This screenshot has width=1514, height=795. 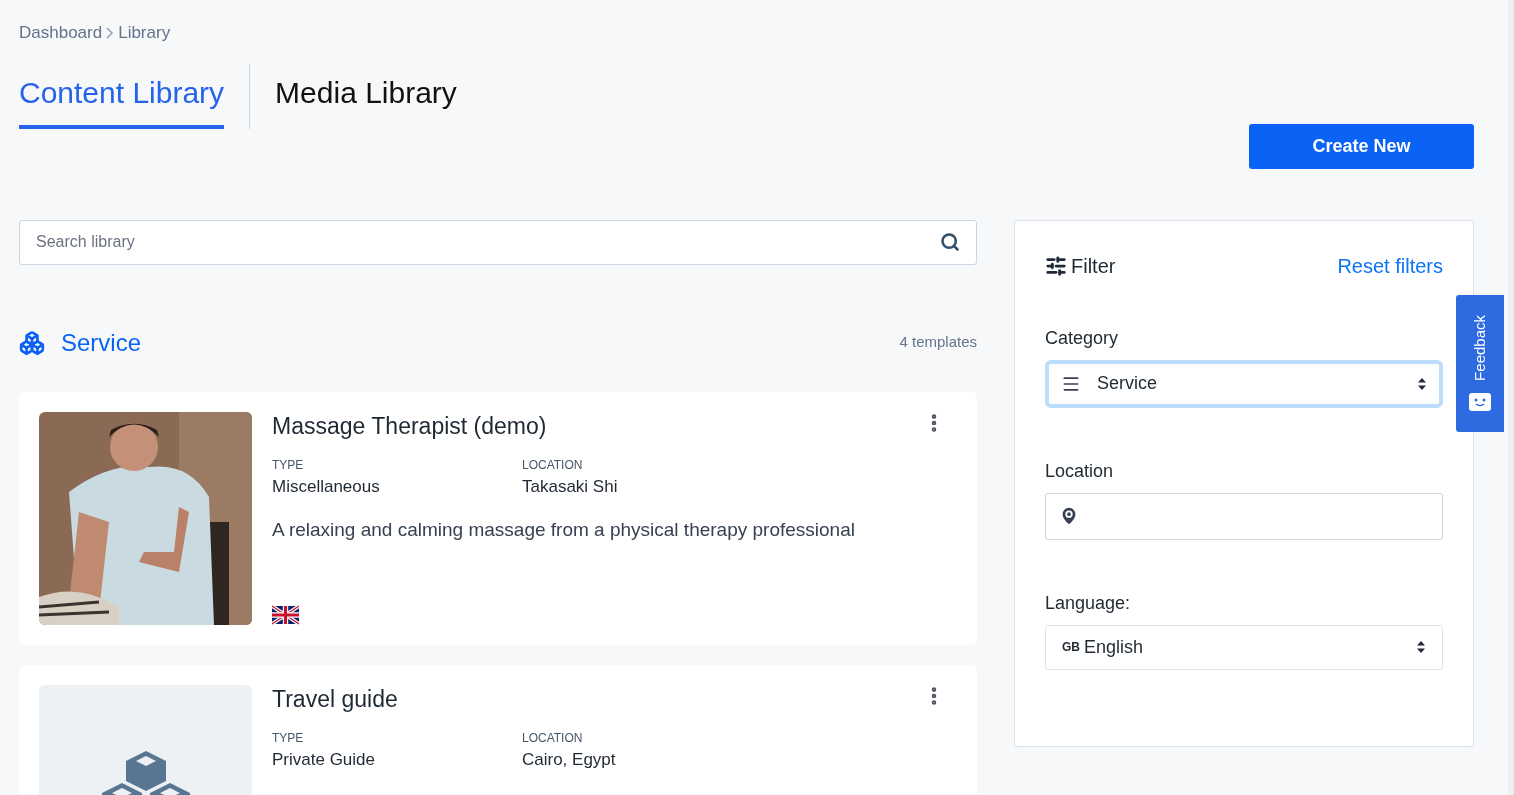 I want to click on library-tab: Content Library, so click(x=122, y=96).